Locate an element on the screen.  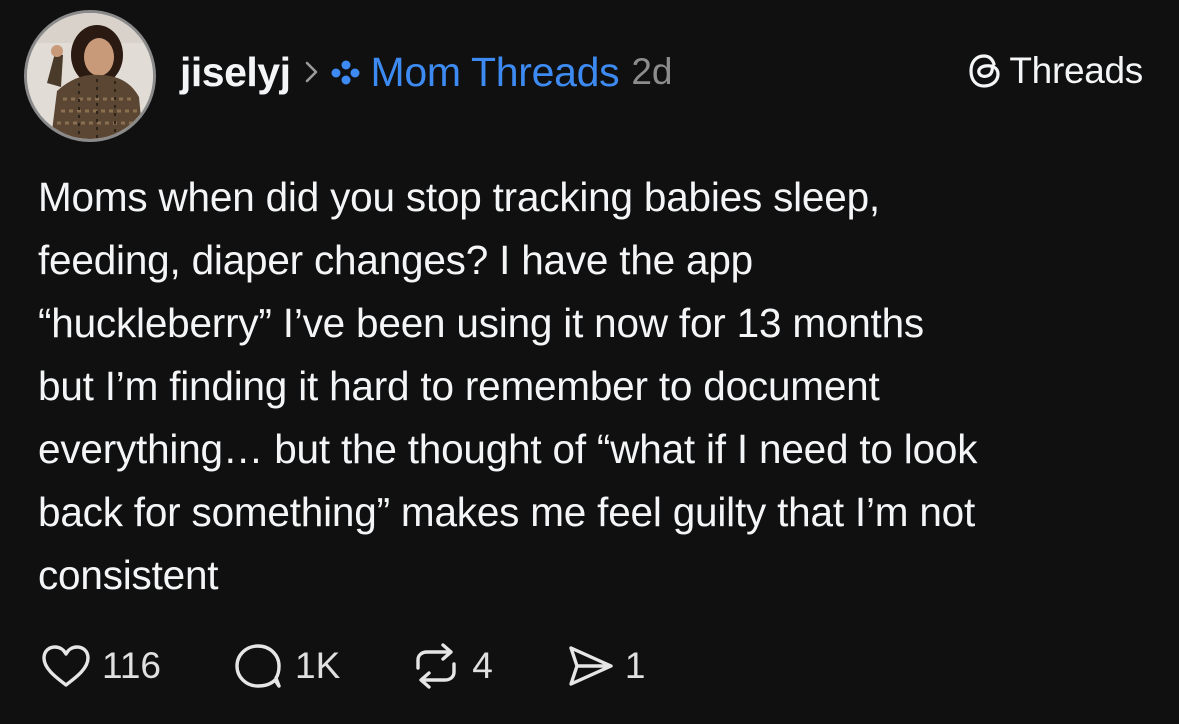
post-header: jiselyj Mom Threads 2d is located at coordinates (426, 72).